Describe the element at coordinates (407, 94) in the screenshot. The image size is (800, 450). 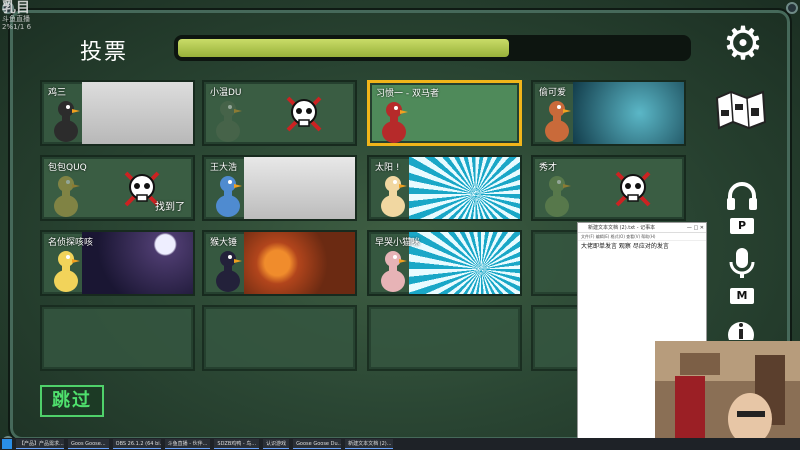
I see `player-name: 习惯一 - 双马者` at that location.